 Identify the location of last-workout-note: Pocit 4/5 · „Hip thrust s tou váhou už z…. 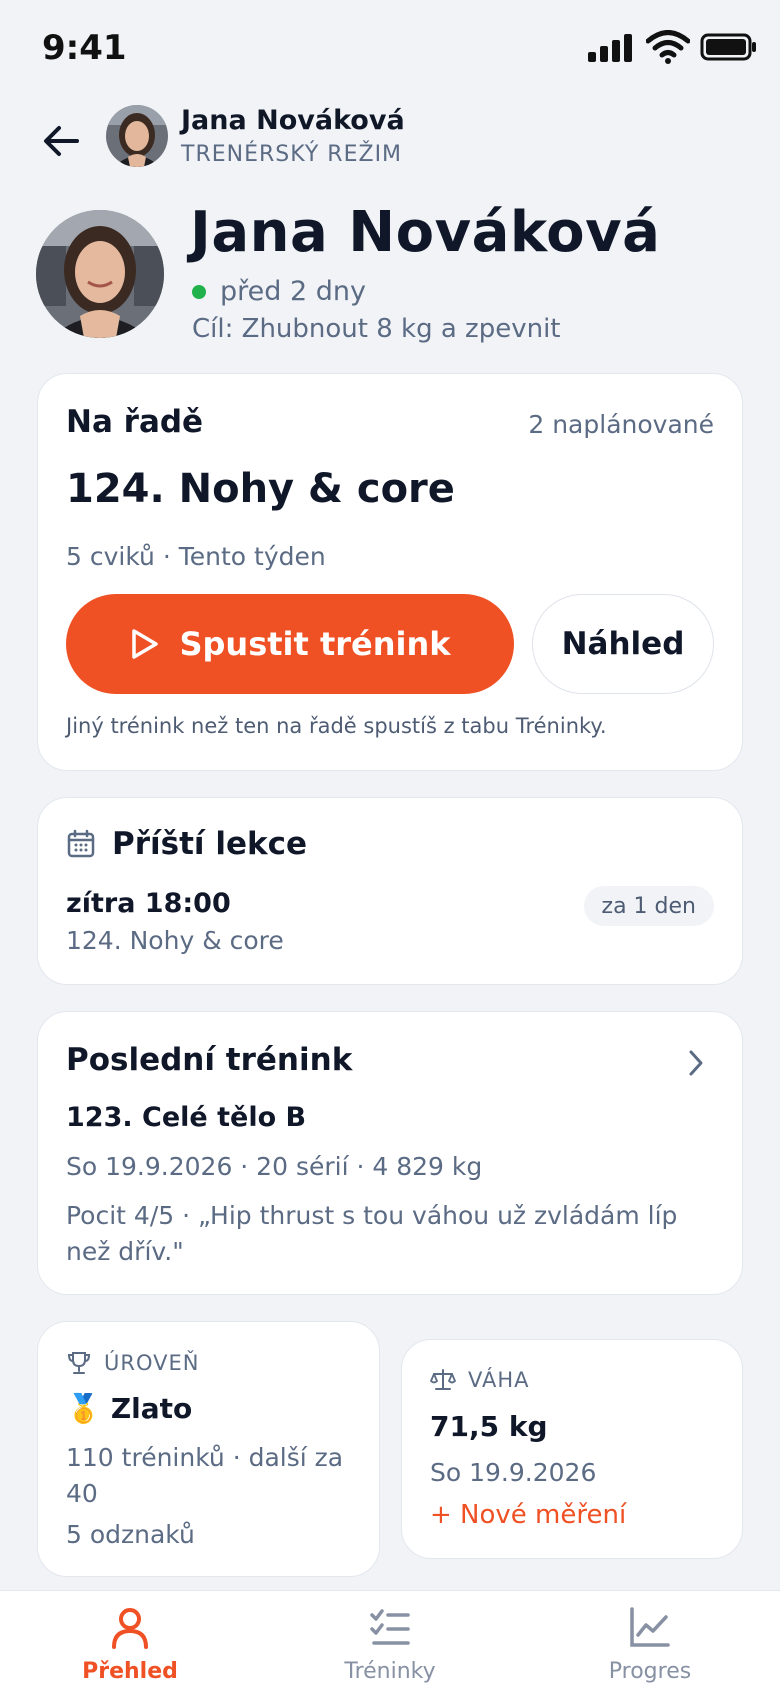
(372, 1233).